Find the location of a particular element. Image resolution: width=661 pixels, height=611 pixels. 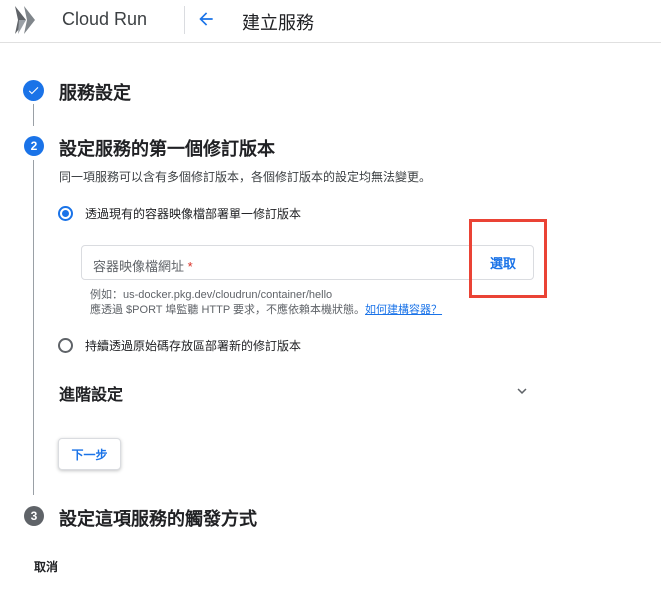

check-icon is located at coordinates (33, 91).